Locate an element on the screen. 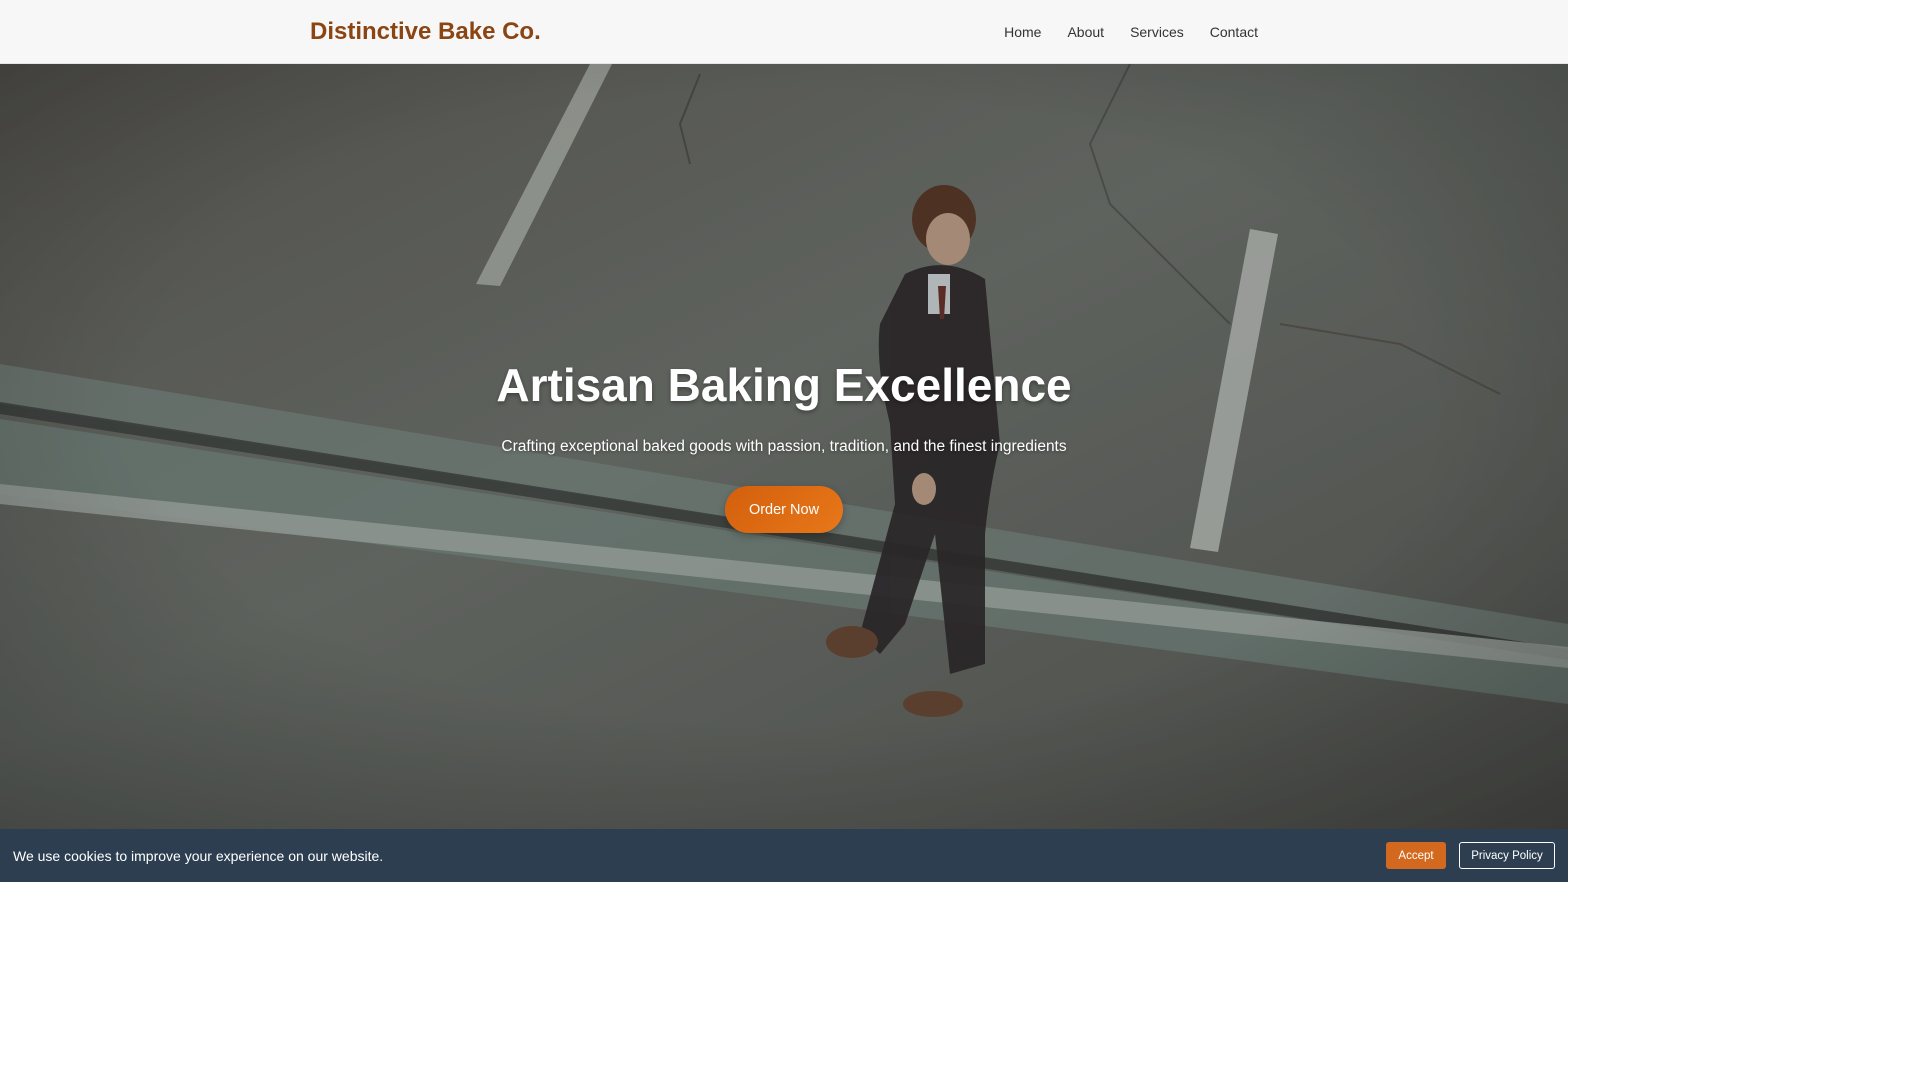 The image size is (1920, 1080). nav-home-link: Home is located at coordinates (1022, 32).